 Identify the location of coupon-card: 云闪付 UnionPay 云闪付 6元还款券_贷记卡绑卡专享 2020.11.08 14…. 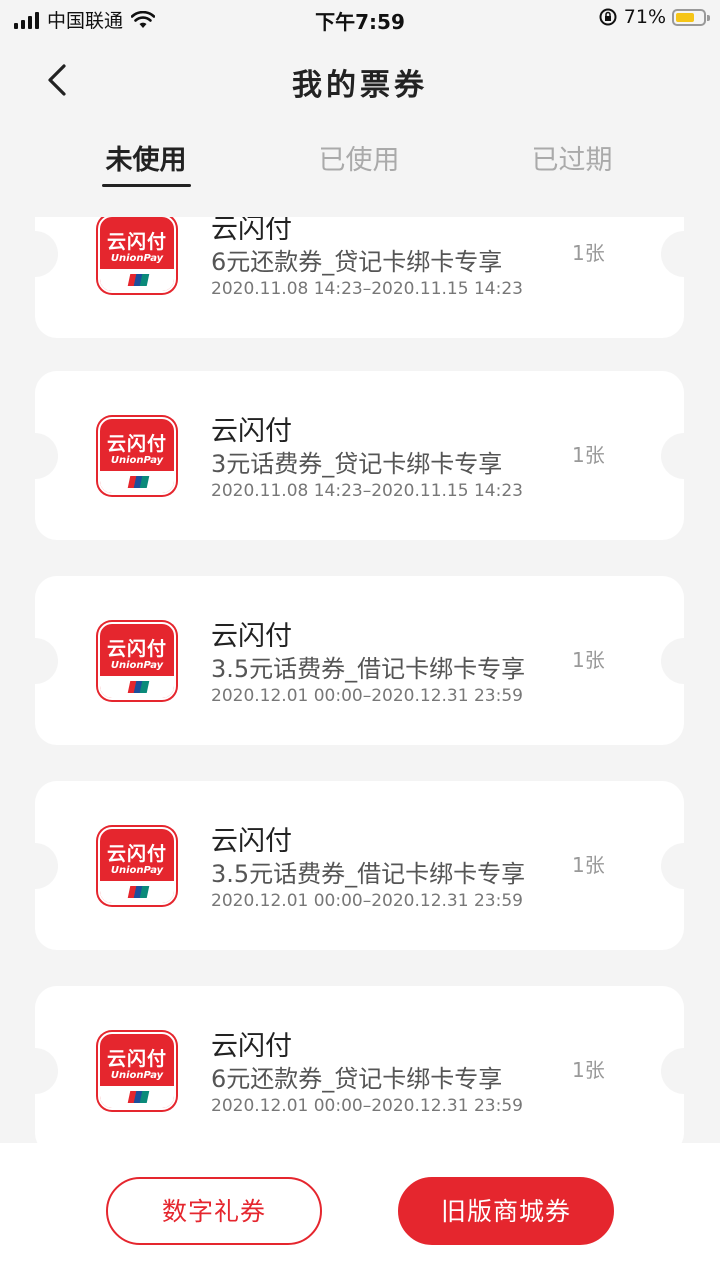
(359, 277).